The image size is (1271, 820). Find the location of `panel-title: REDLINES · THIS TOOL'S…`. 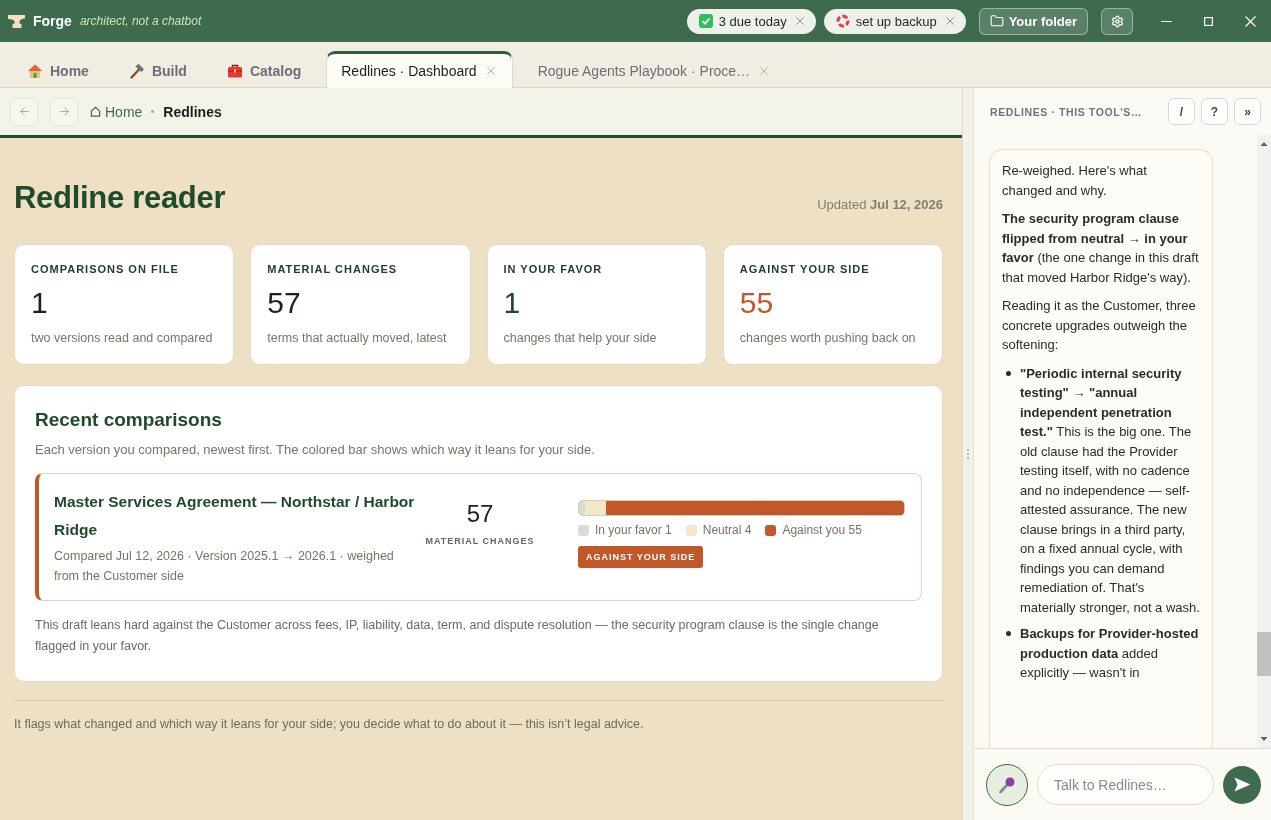

panel-title: REDLINES · THIS TOOL'S… is located at coordinates (1066, 111).